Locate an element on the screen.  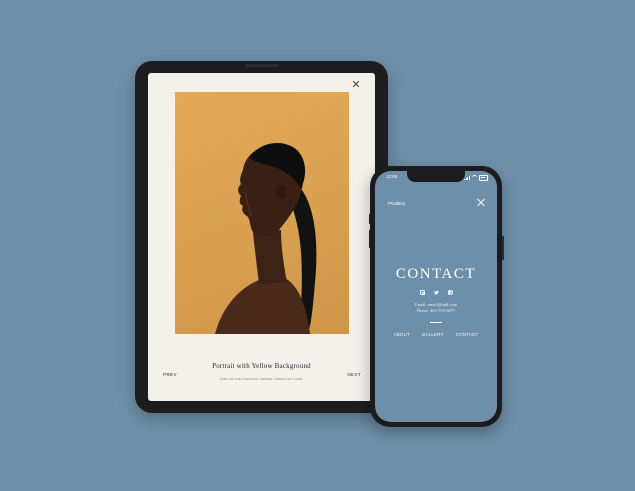
brand-logo: PGallery is located at coordinates (396, 203).